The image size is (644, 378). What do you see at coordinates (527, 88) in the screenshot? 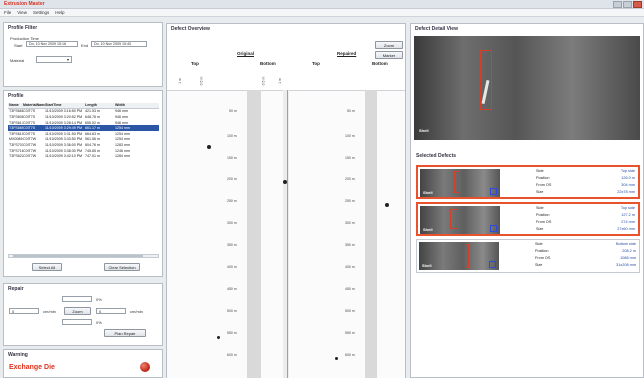
I see `defect-detail-image: Shell` at bounding box center [527, 88].